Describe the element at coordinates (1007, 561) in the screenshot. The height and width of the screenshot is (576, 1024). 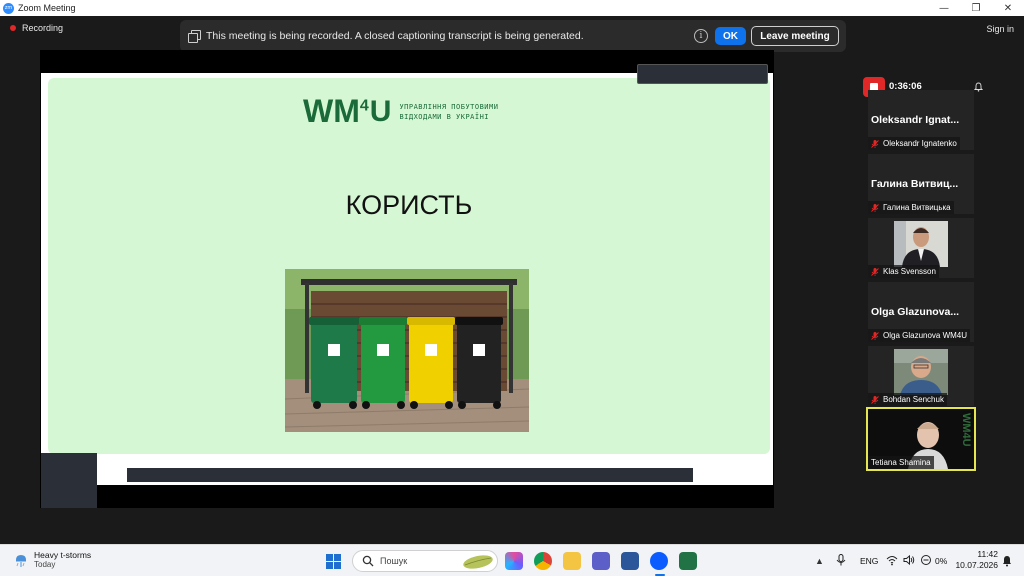
I see `notification-center-icon` at that location.